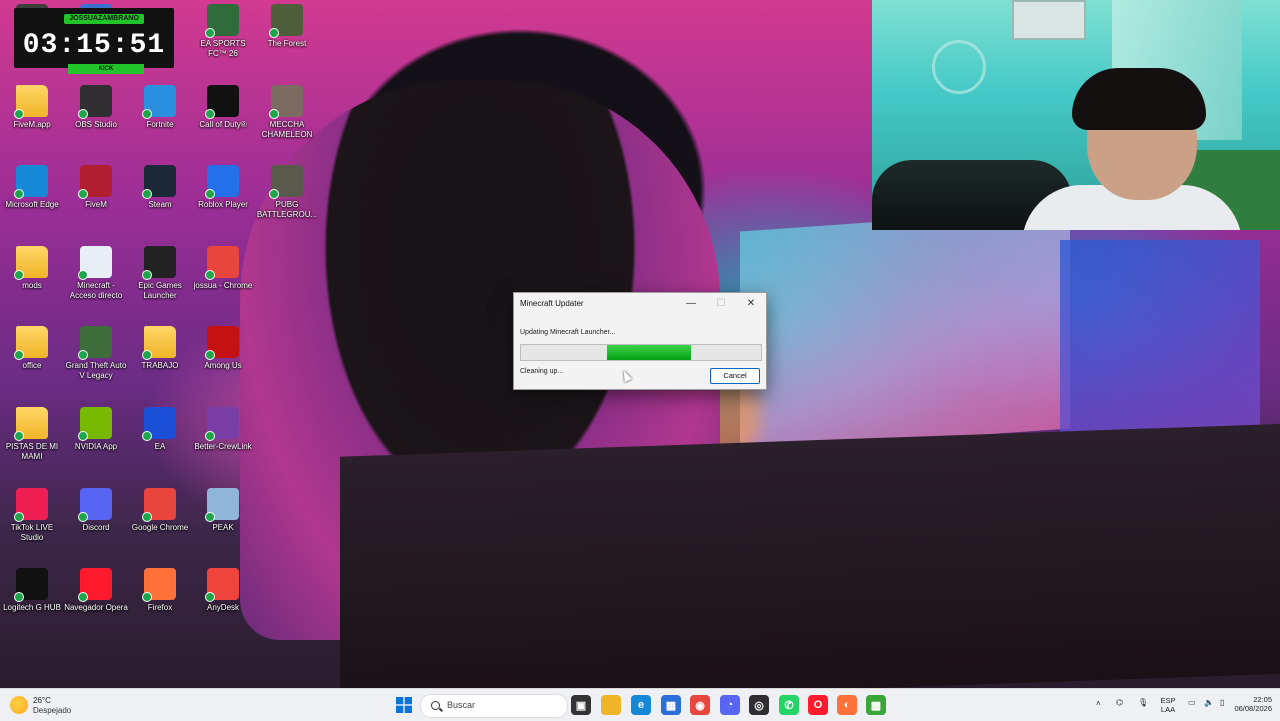 The height and width of the screenshot is (721, 1280). Describe the element at coordinates (721, 304) in the screenshot. I see `maximize-button: ☐` at that location.